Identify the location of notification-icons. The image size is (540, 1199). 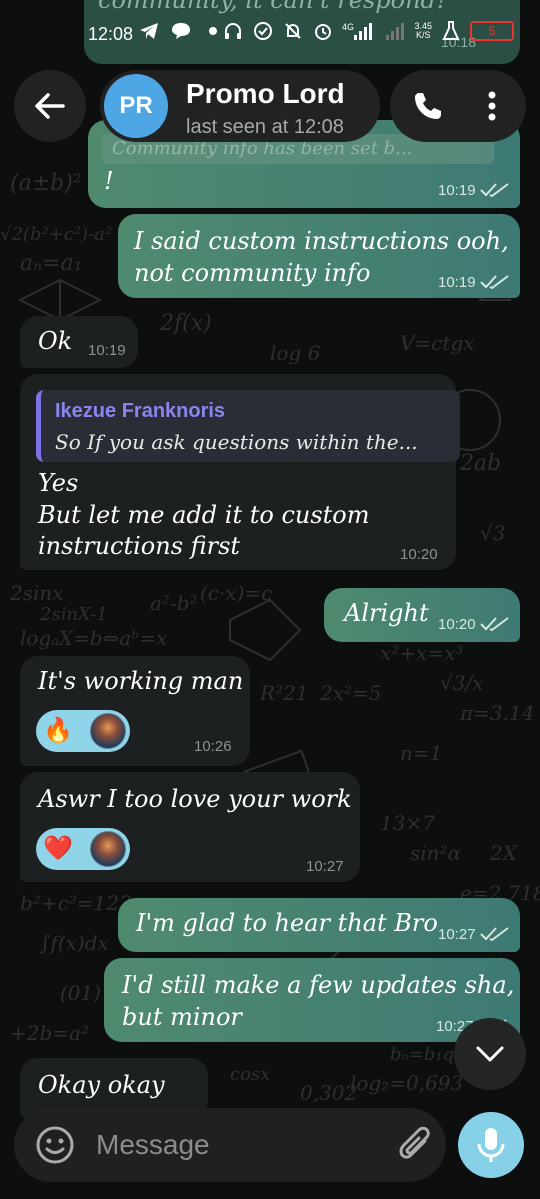
(181, 31).